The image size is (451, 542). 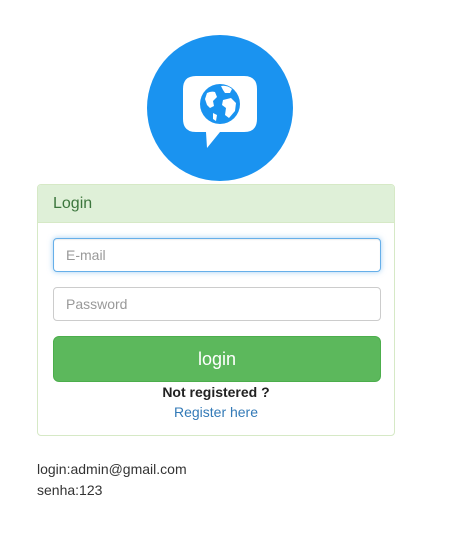 I want to click on chat-globe-icon, so click(x=220, y=108).